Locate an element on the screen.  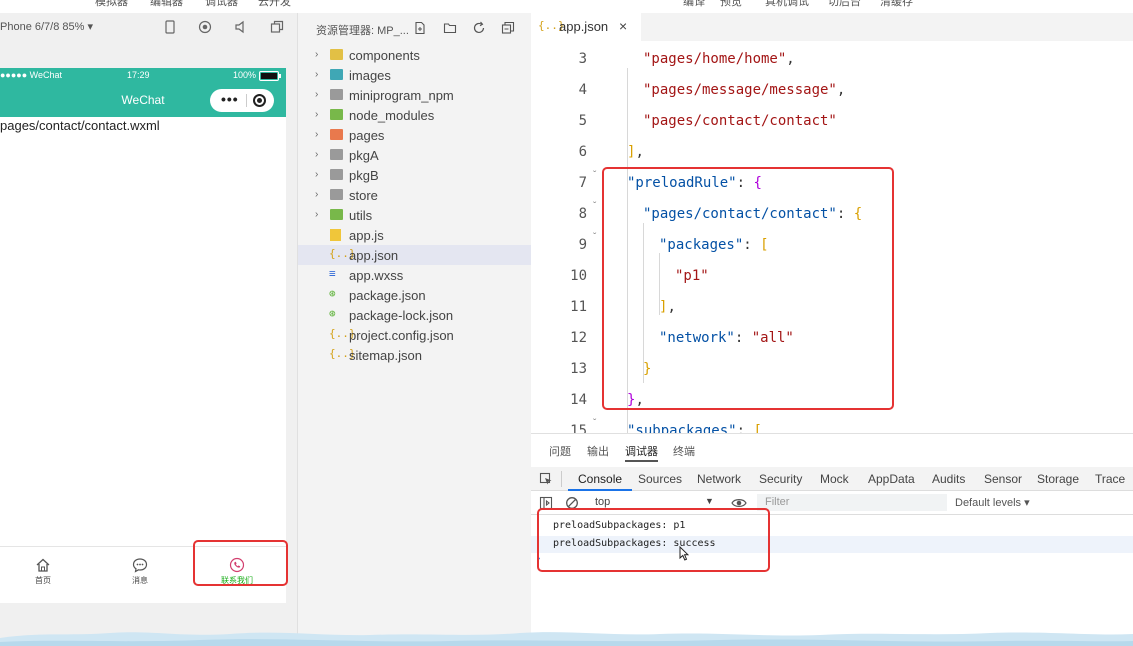
battery-level: 100% is located at coordinates (245, 75).